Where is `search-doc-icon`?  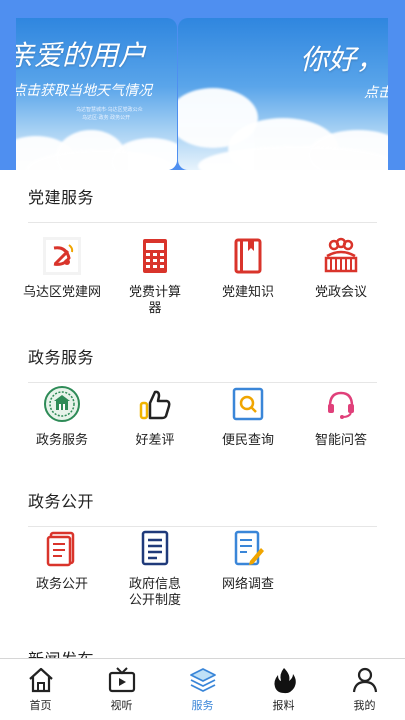 search-doc-icon is located at coordinates (248, 404).